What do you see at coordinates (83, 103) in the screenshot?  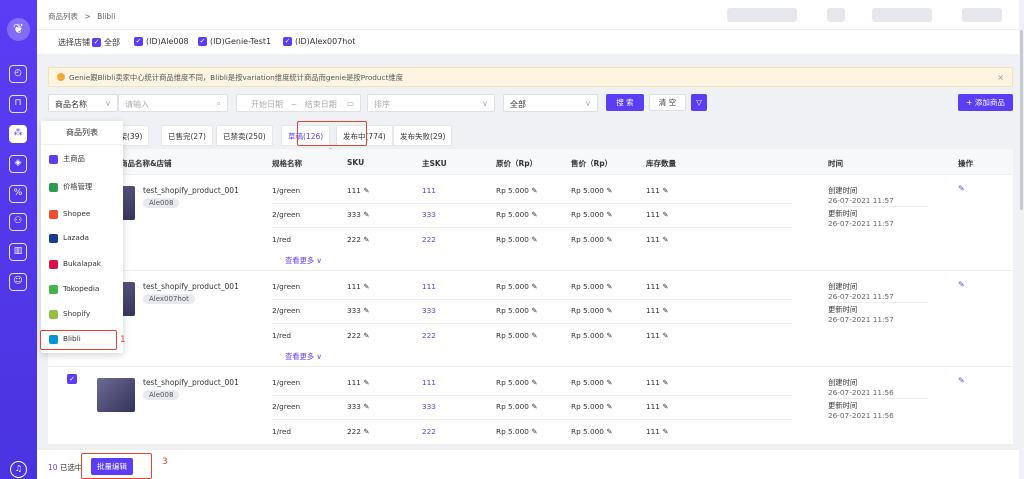 I see `field-select: 商品名称 ∨` at bounding box center [83, 103].